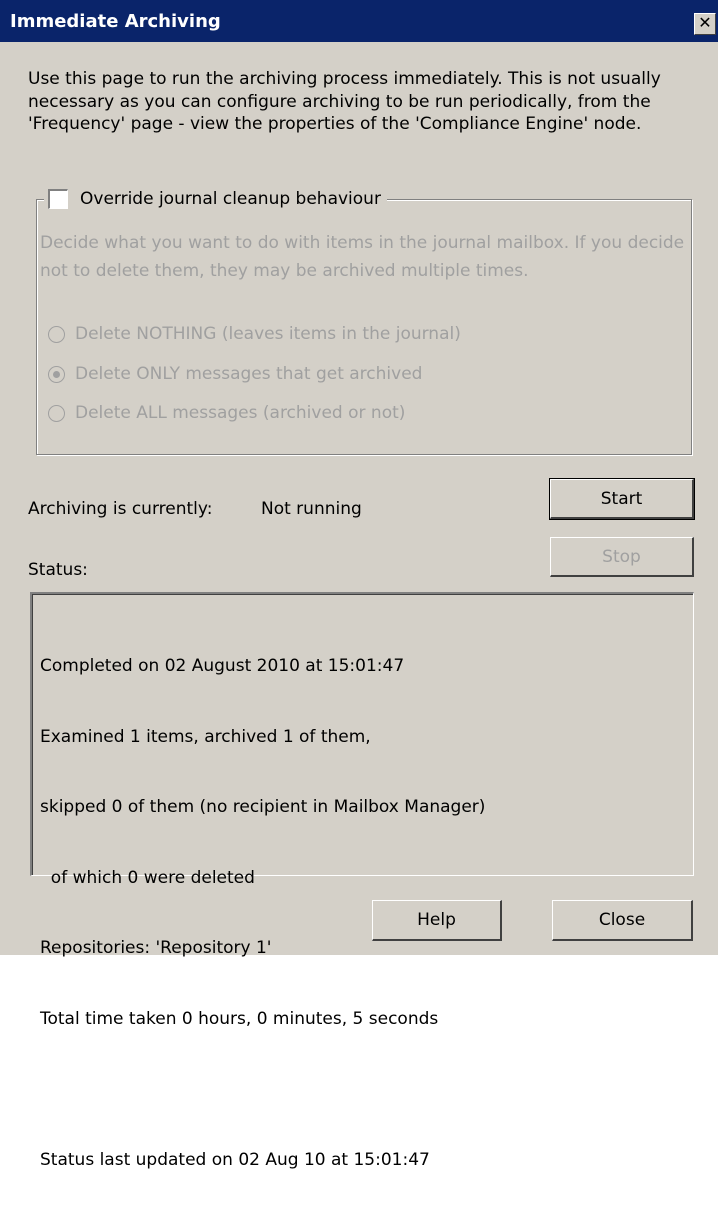 This screenshot has height=1219, width=718. What do you see at coordinates (120, 509) in the screenshot?
I see `archiving-state-label: Archiving is currently:` at bounding box center [120, 509].